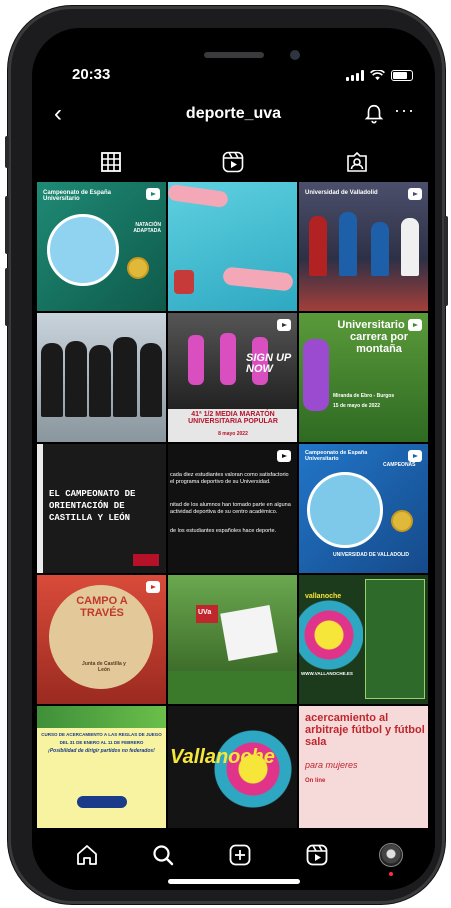  Describe the element at coordinates (101, 717) in the screenshot. I see `banner-photo` at that location.